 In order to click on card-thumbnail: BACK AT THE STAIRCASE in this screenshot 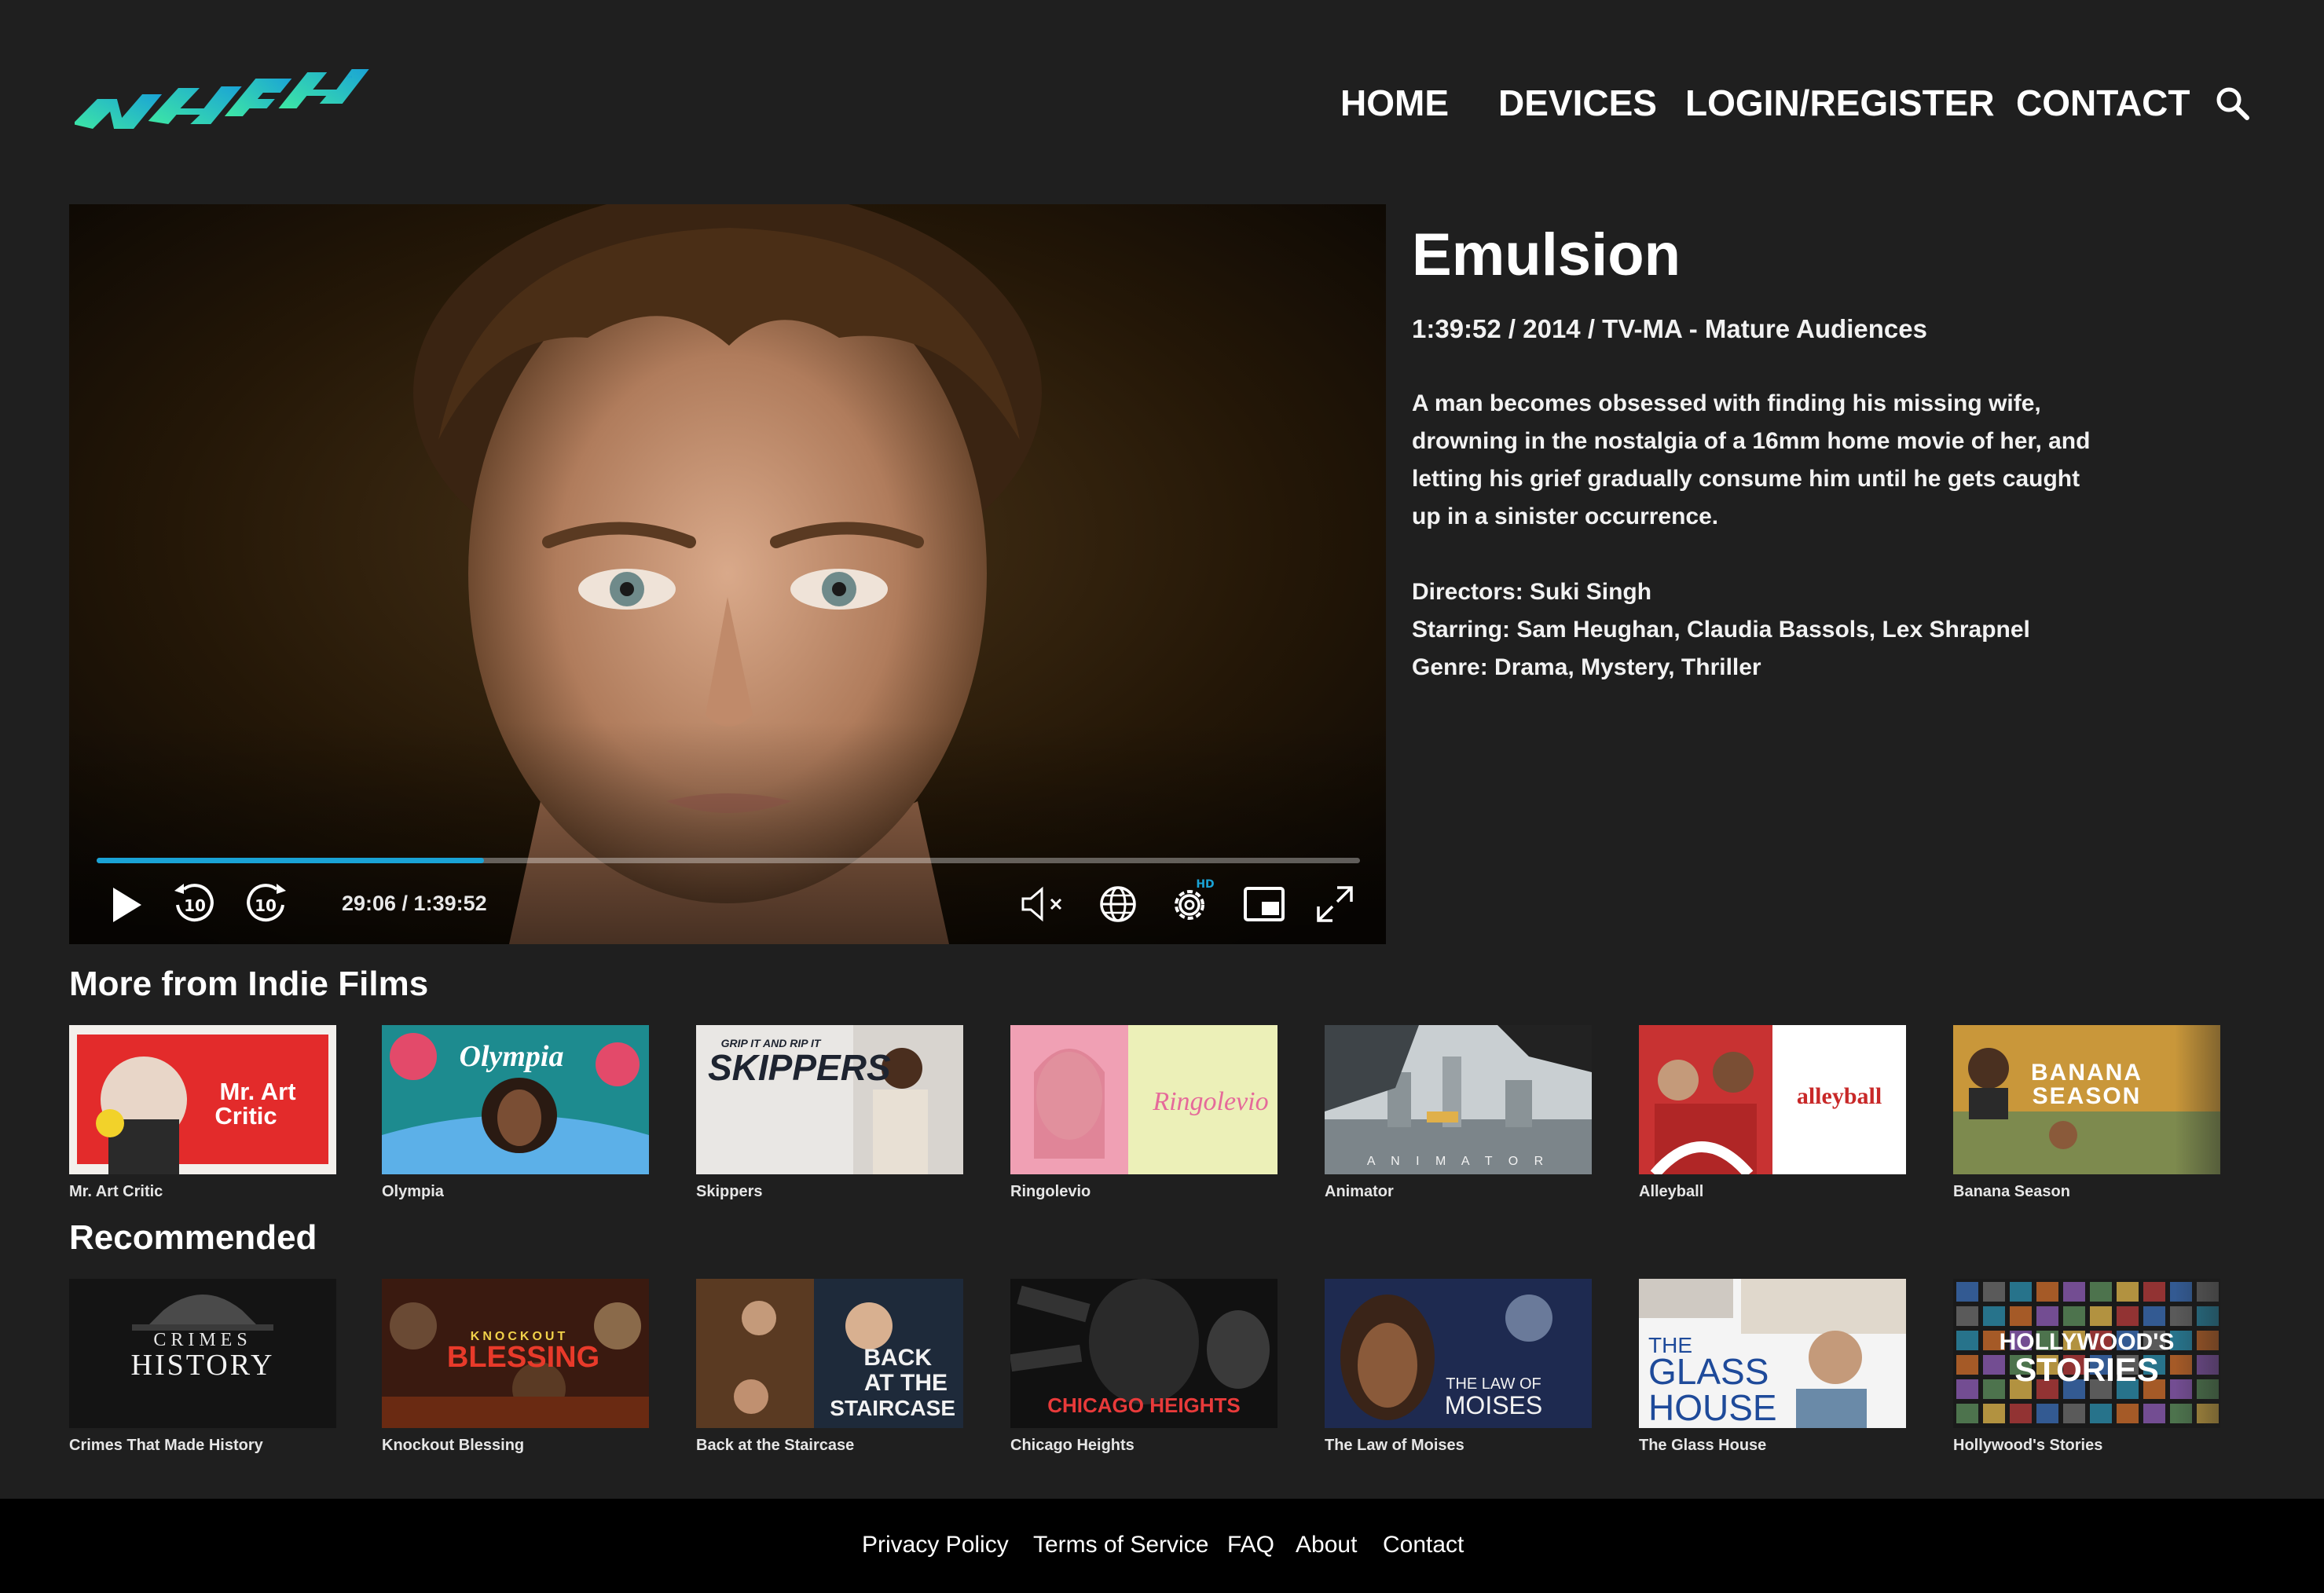, I will do `click(829, 1353)`.